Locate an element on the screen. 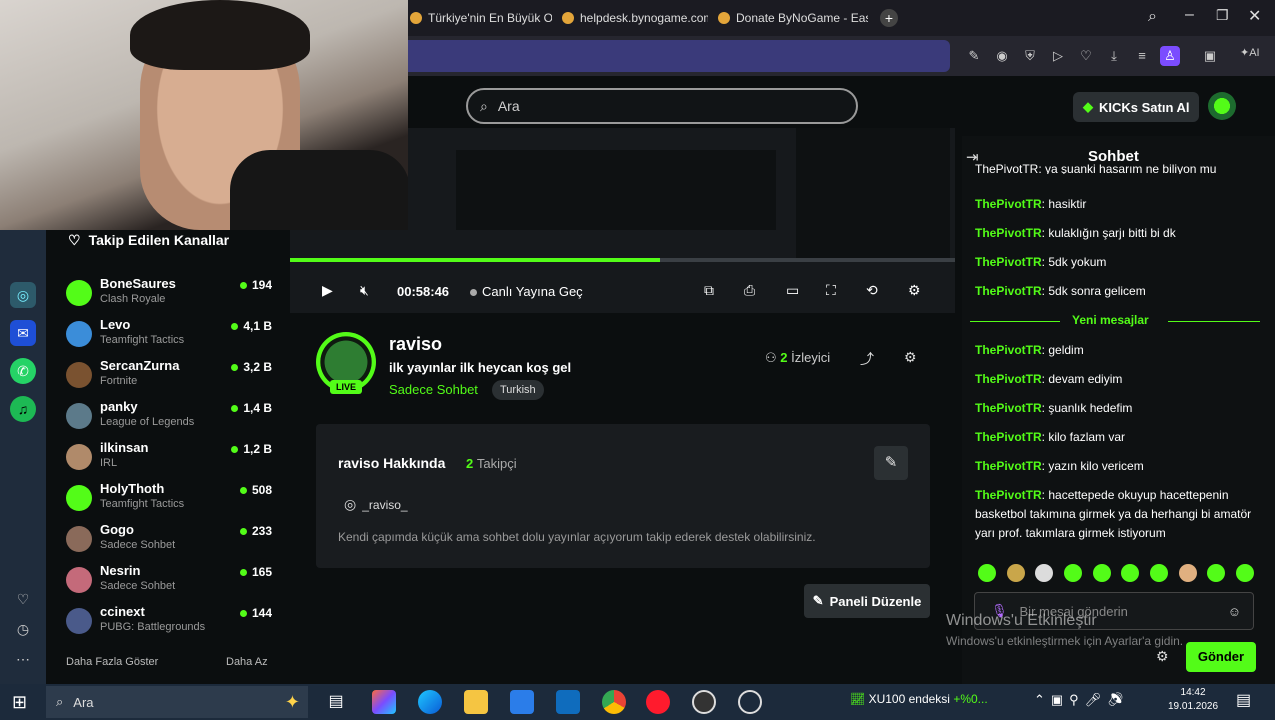 Image resolution: width=1275 pixels, height=720 pixels. channel-row: ccinext PUBG: Battlegrounds 144 is located at coordinates (170, 624).